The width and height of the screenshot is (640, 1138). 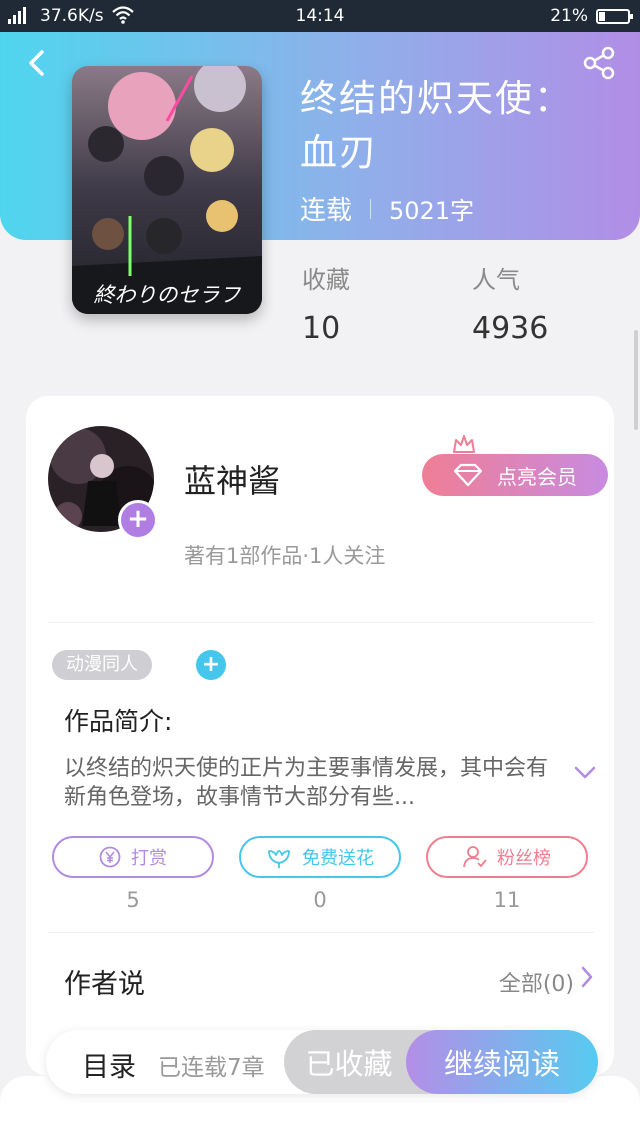 What do you see at coordinates (510, 328) in the screenshot?
I see `stat-value: 4936` at bounding box center [510, 328].